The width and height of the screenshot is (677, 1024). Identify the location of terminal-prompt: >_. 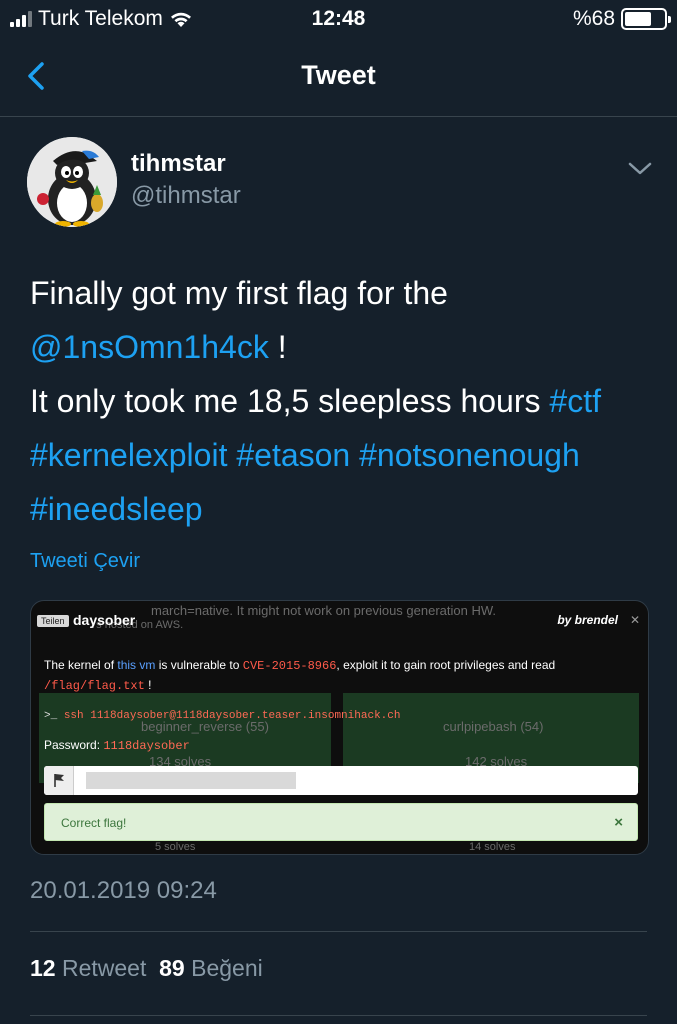
(51, 716).